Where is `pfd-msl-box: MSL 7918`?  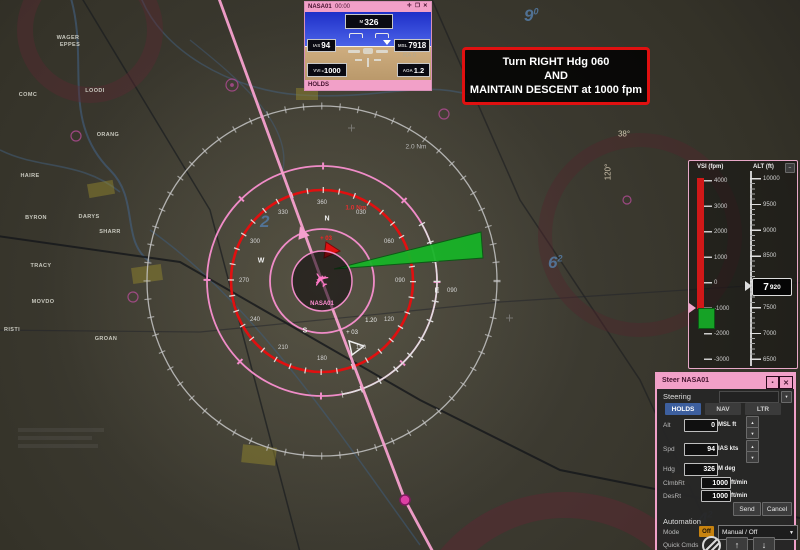
pfd-msl-box: MSL 7918 is located at coordinates (412, 45).